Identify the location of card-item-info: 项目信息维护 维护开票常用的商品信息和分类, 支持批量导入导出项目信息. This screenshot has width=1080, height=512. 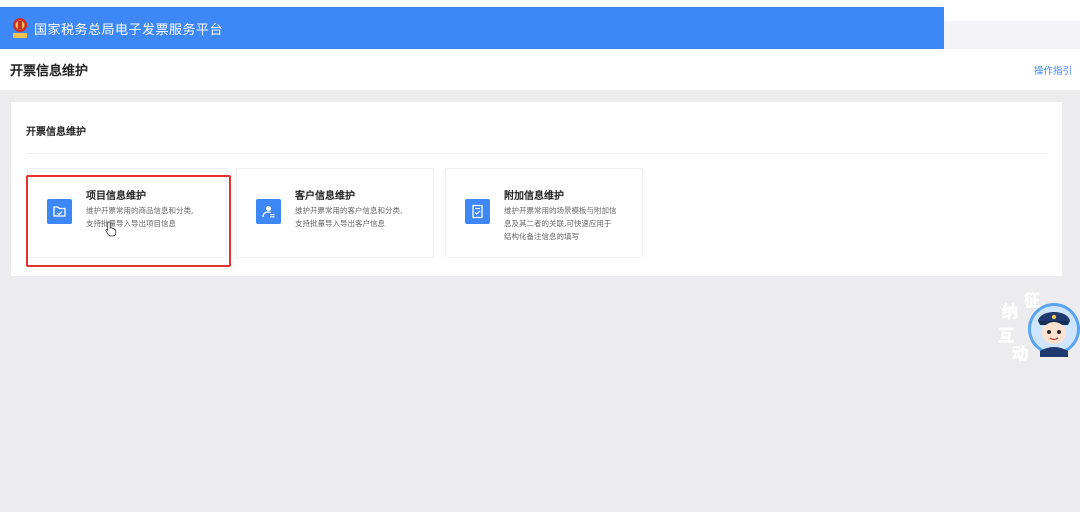
(127, 213).